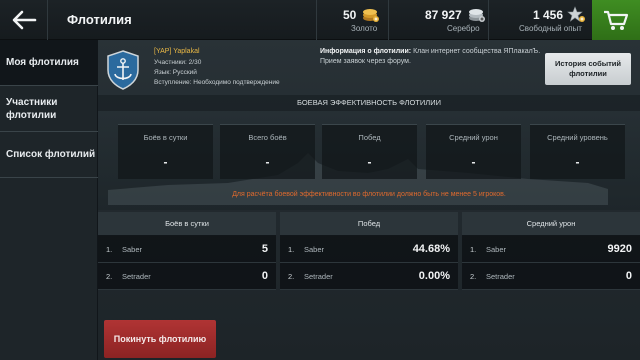 The image size is (640, 360). Describe the element at coordinates (364, 28) in the screenshot. I see `gold-label: Золото` at that location.